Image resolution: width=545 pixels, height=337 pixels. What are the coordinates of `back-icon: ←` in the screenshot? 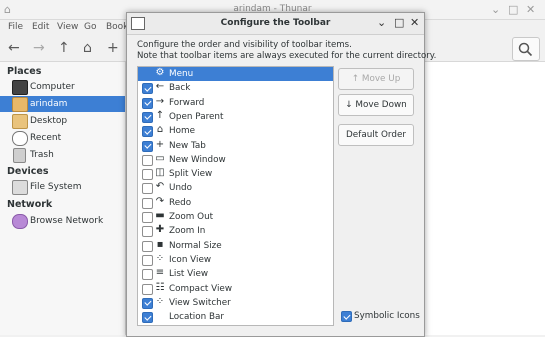 It's located at (14, 48).